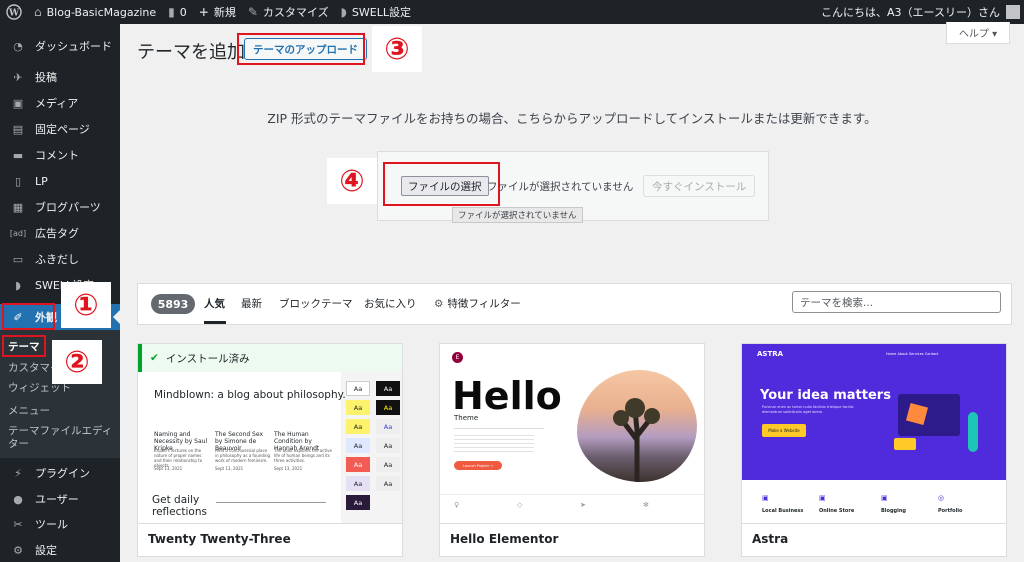 Image resolution: width=1024 pixels, height=562 pixels. I want to click on wordpress-icon: W, so click(14, 12).